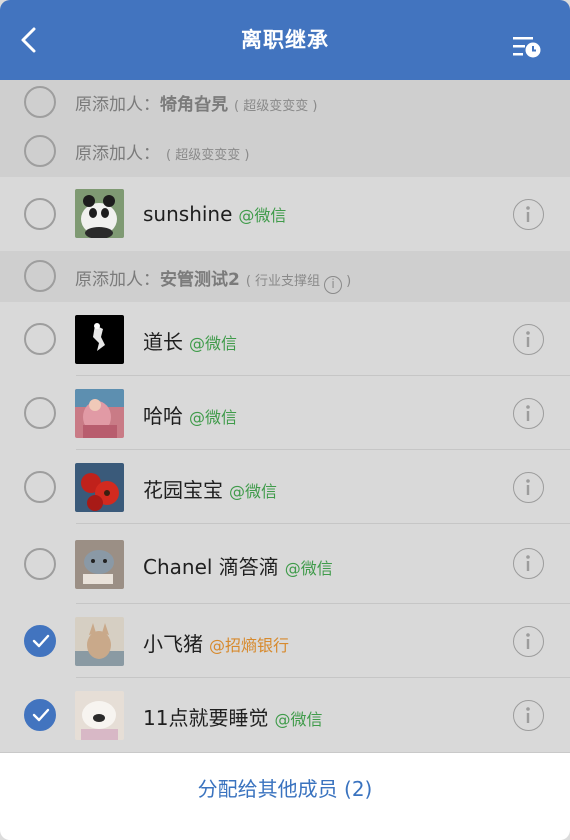  Describe the element at coordinates (527, 47) in the screenshot. I see `list-clock-icon` at that location.